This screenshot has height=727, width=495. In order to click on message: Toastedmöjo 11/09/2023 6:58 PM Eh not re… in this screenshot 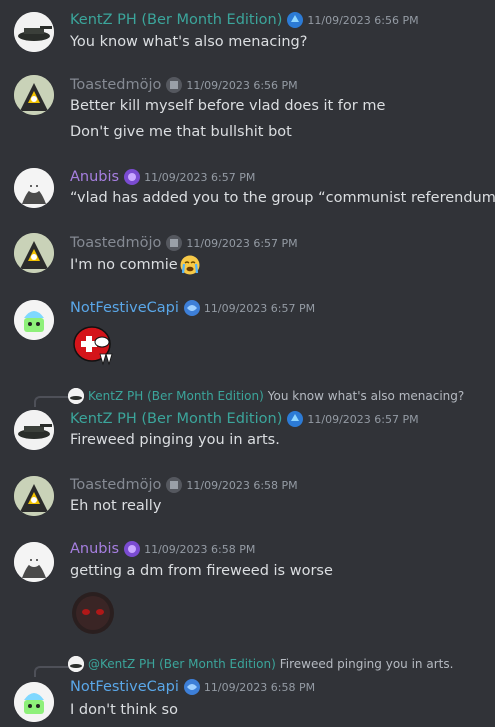, I will do `click(247, 499)`.